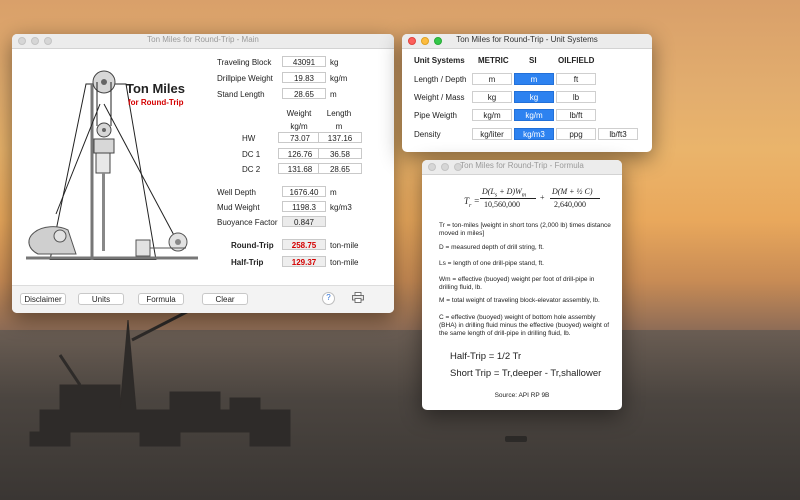  I want to click on metric-header: METRIC, so click(493, 60).